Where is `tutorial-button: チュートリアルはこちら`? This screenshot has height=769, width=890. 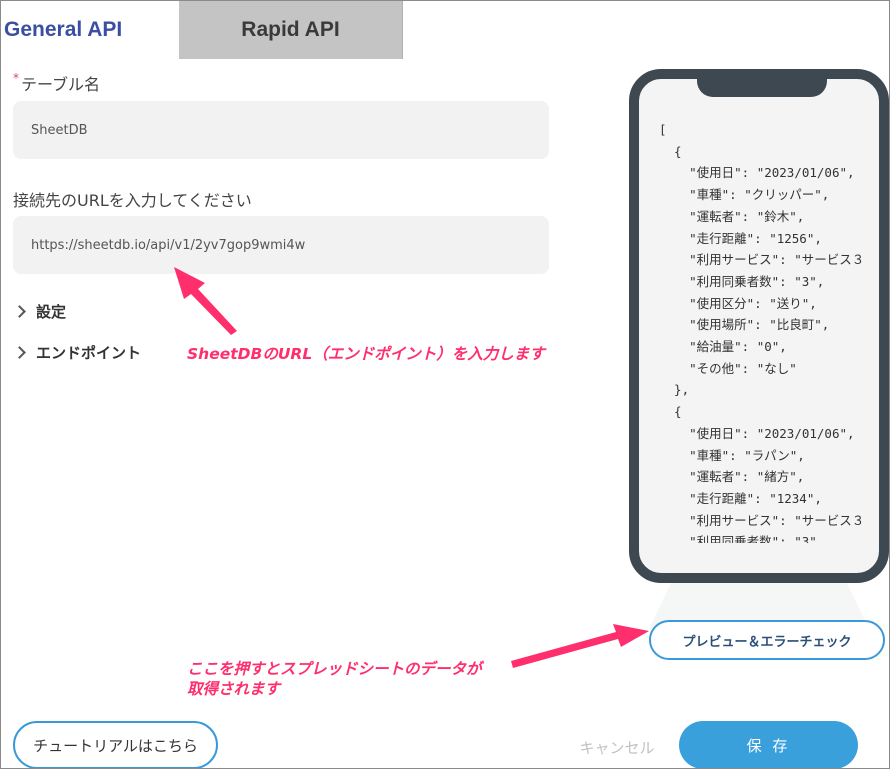
tutorial-button: チュートリアルはこちら is located at coordinates (115, 744).